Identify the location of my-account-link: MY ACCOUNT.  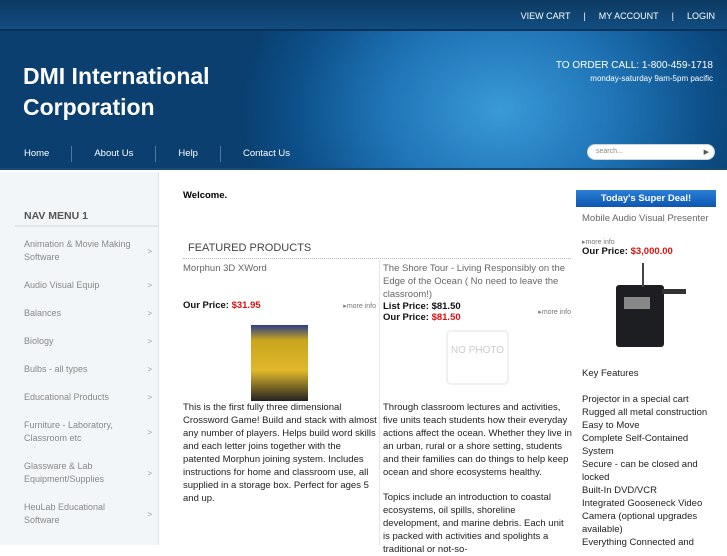
(629, 16).